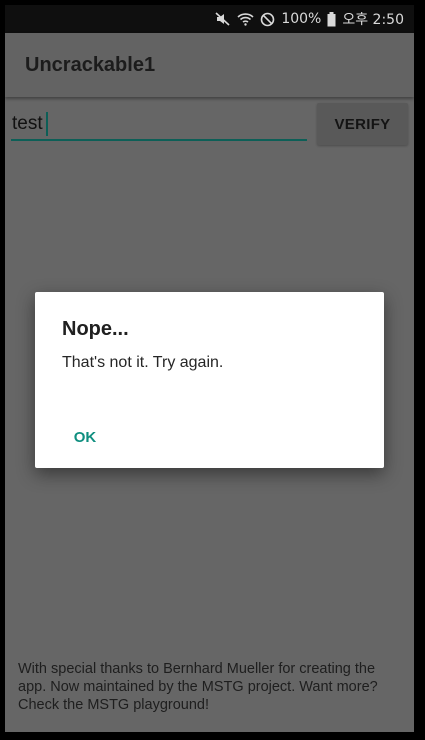 This screenshot has height=740, width=425. What do you see at coordinates (301, 19) in the screenshot?
I see `battery-percentage: 100%` at bounding box center [301, 19].